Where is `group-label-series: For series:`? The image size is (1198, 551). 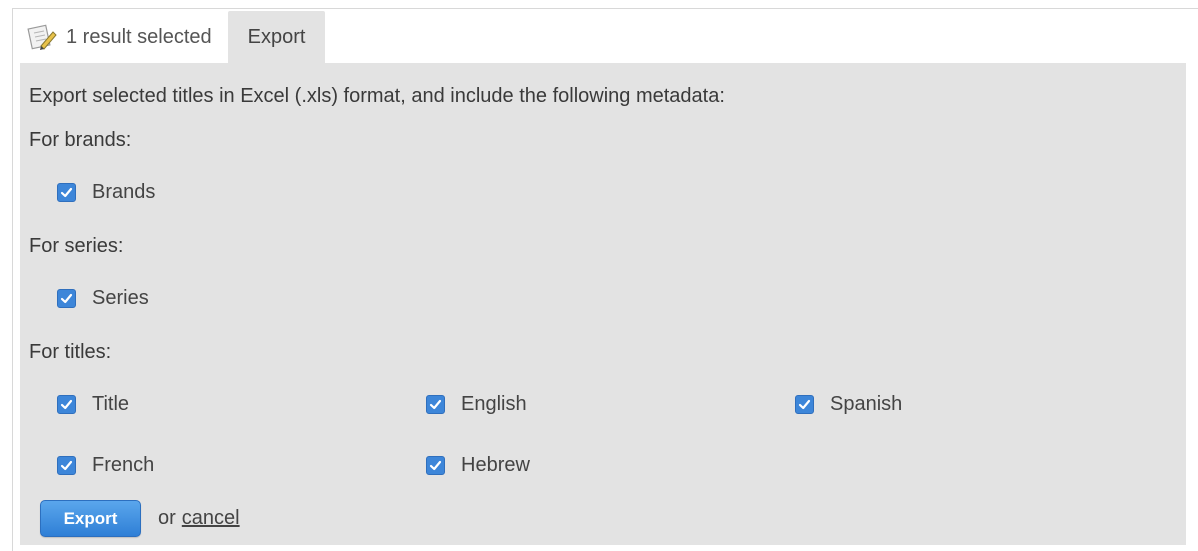 group-label-series: For series: is located at coordinates (76, 246).